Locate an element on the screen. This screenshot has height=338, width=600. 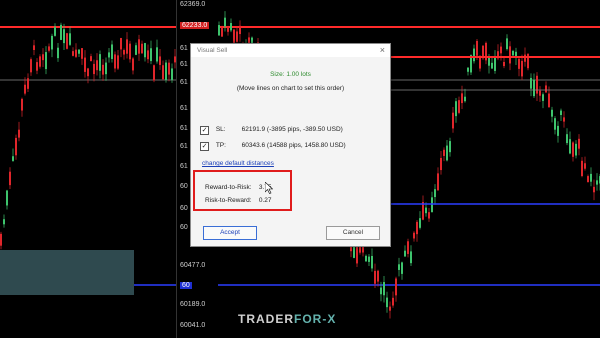
ratio-highlight-box is located at coordinates (242, 190).